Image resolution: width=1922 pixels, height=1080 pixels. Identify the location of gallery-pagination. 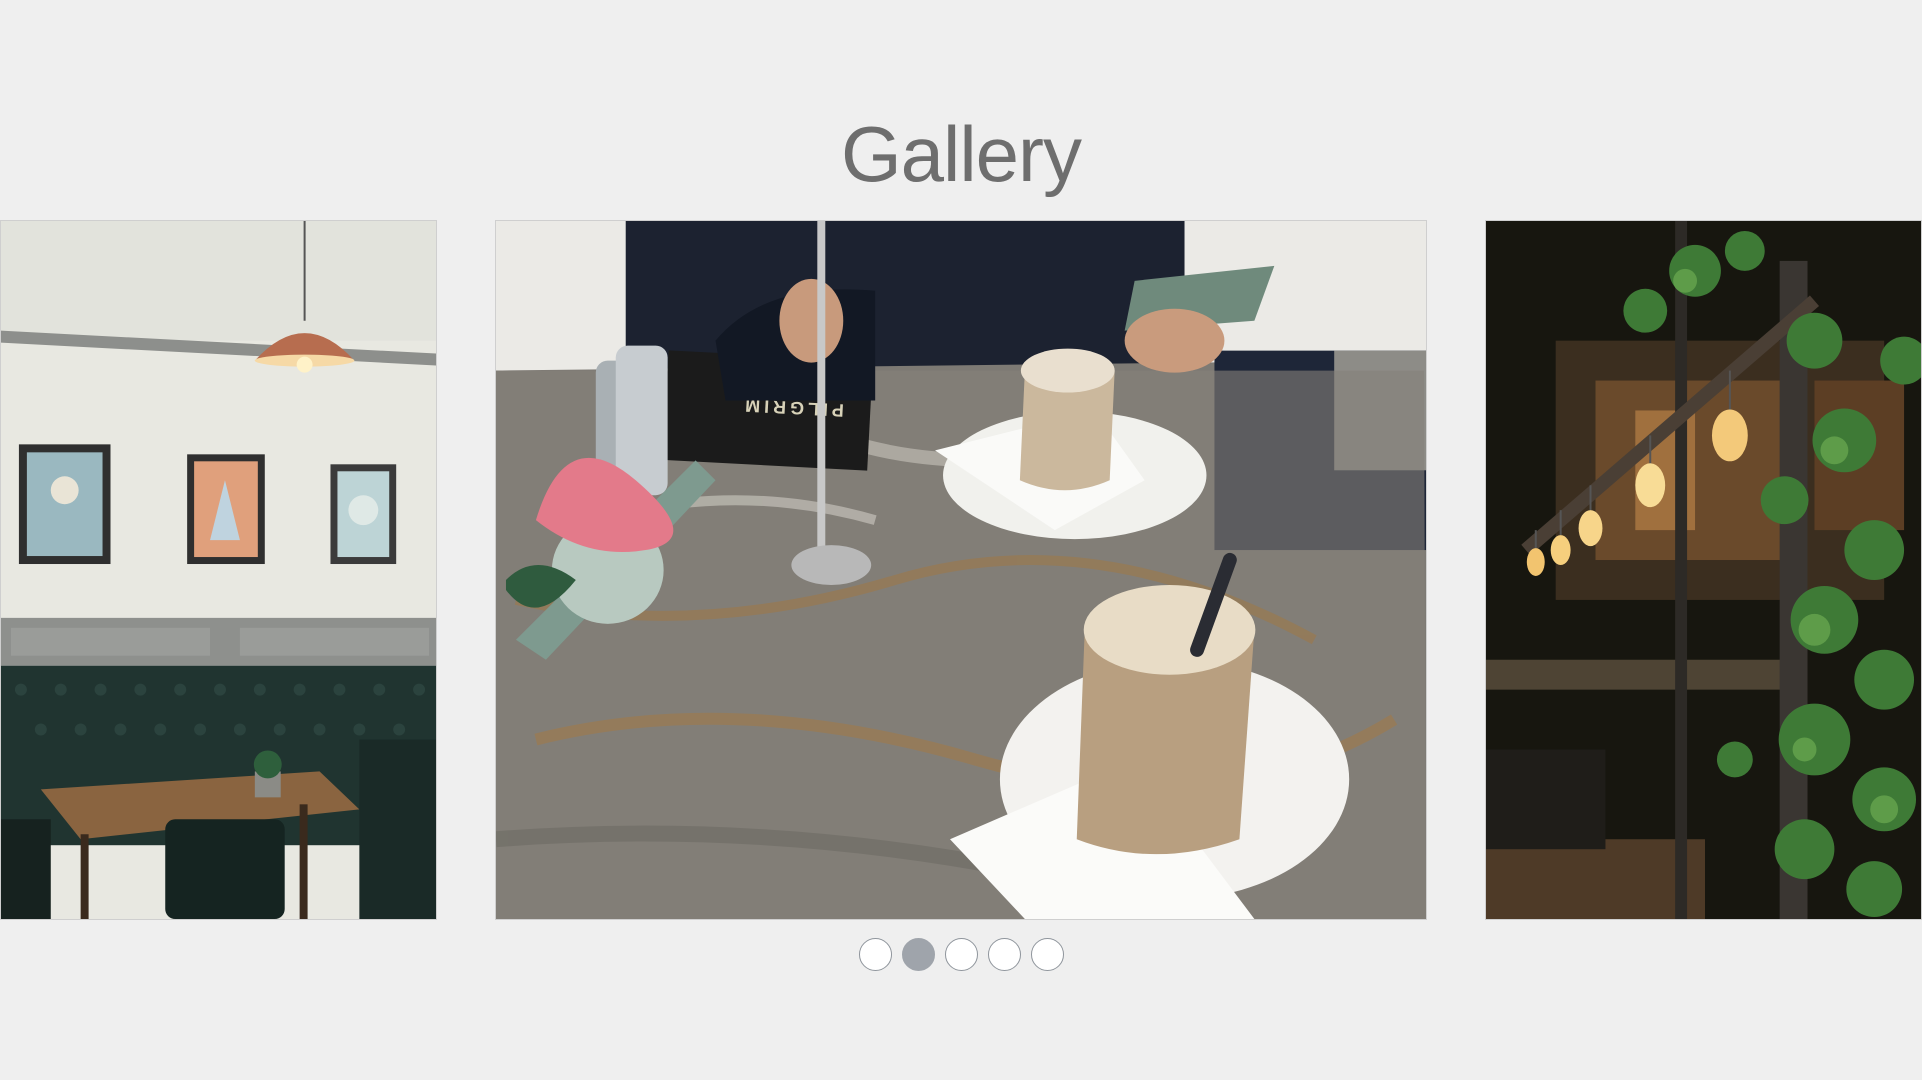
(961, 954).